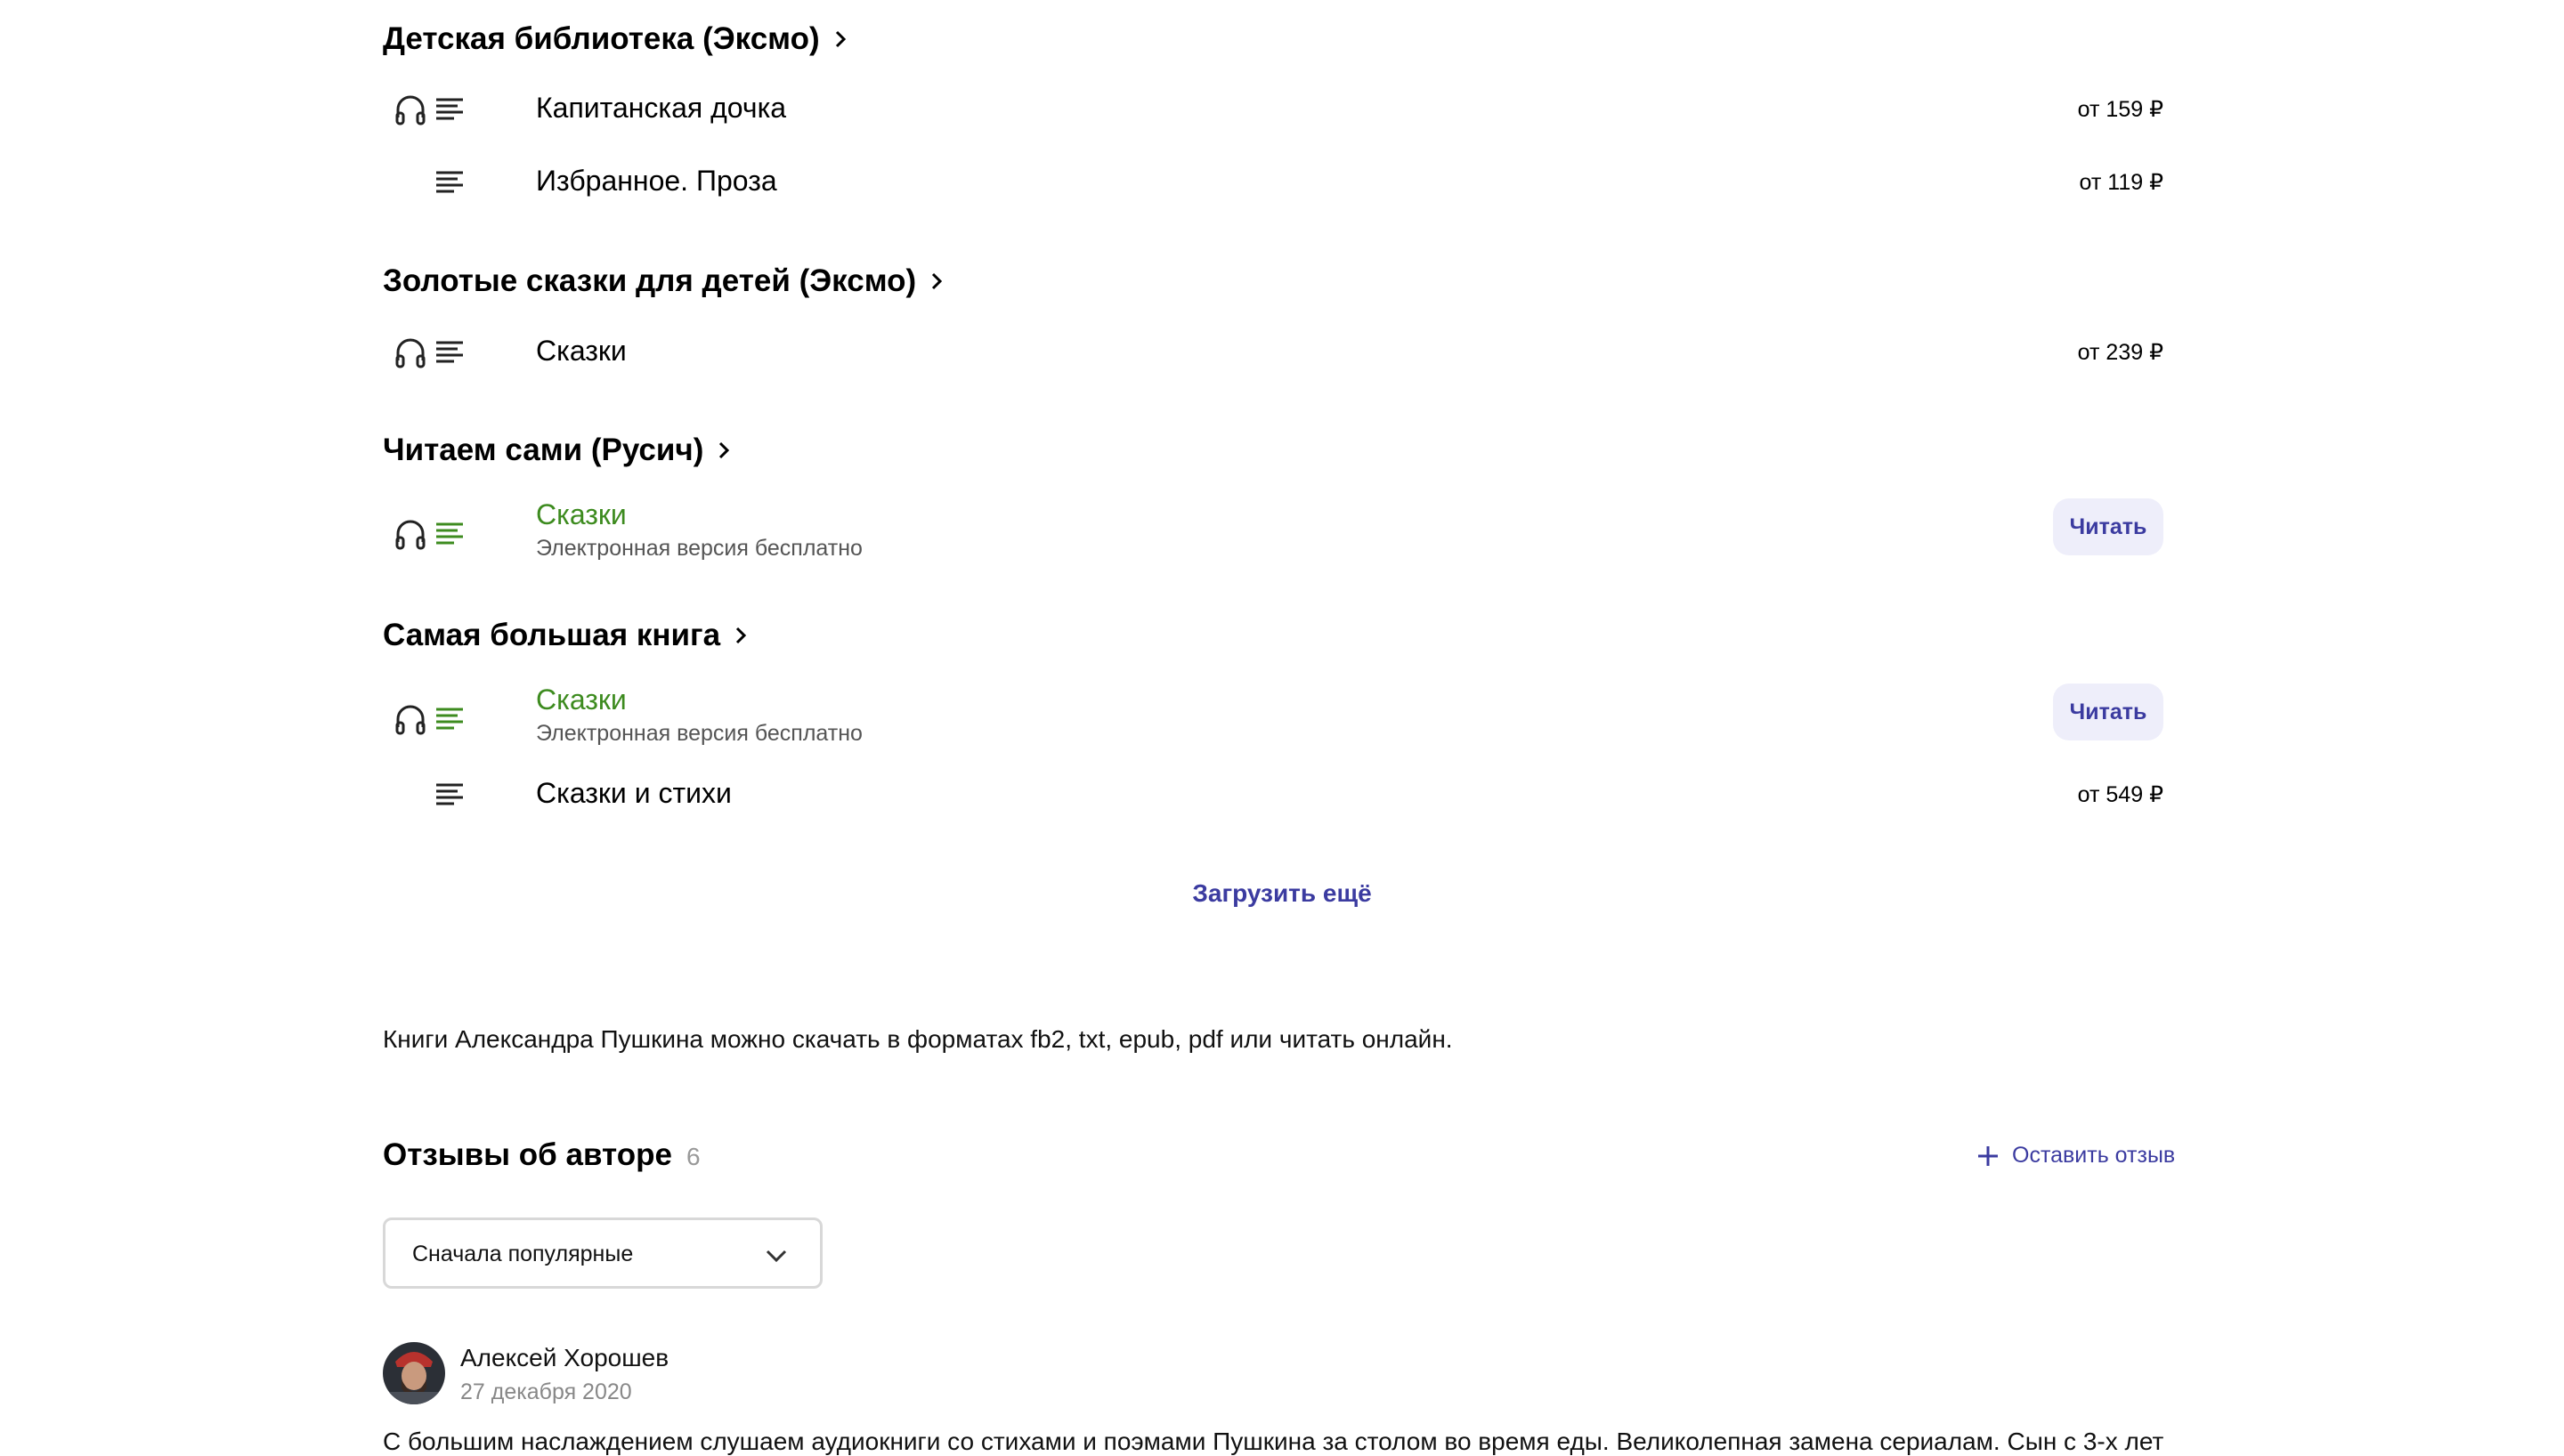 The width and height of the screenshot is (2564, 1456). What do you see at coordinates (1988, 1155) in the screenshot?
I see `plus-icon` at bounding box center [1988, 1155].